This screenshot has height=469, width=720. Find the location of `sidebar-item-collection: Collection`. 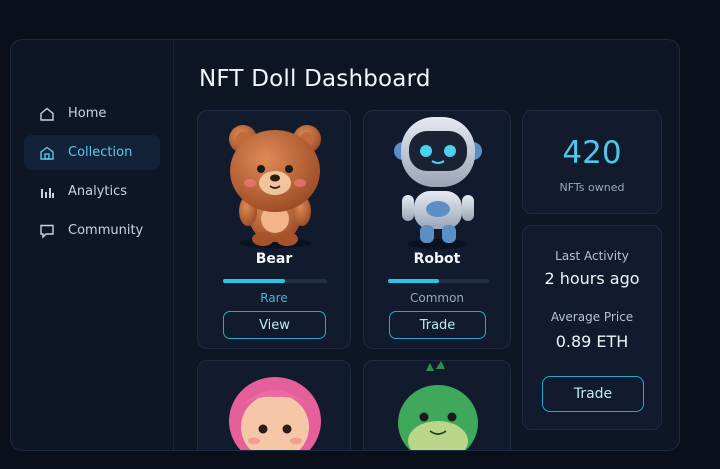

sidebar-item-collection: Collection is located at coordinates (92, 152).